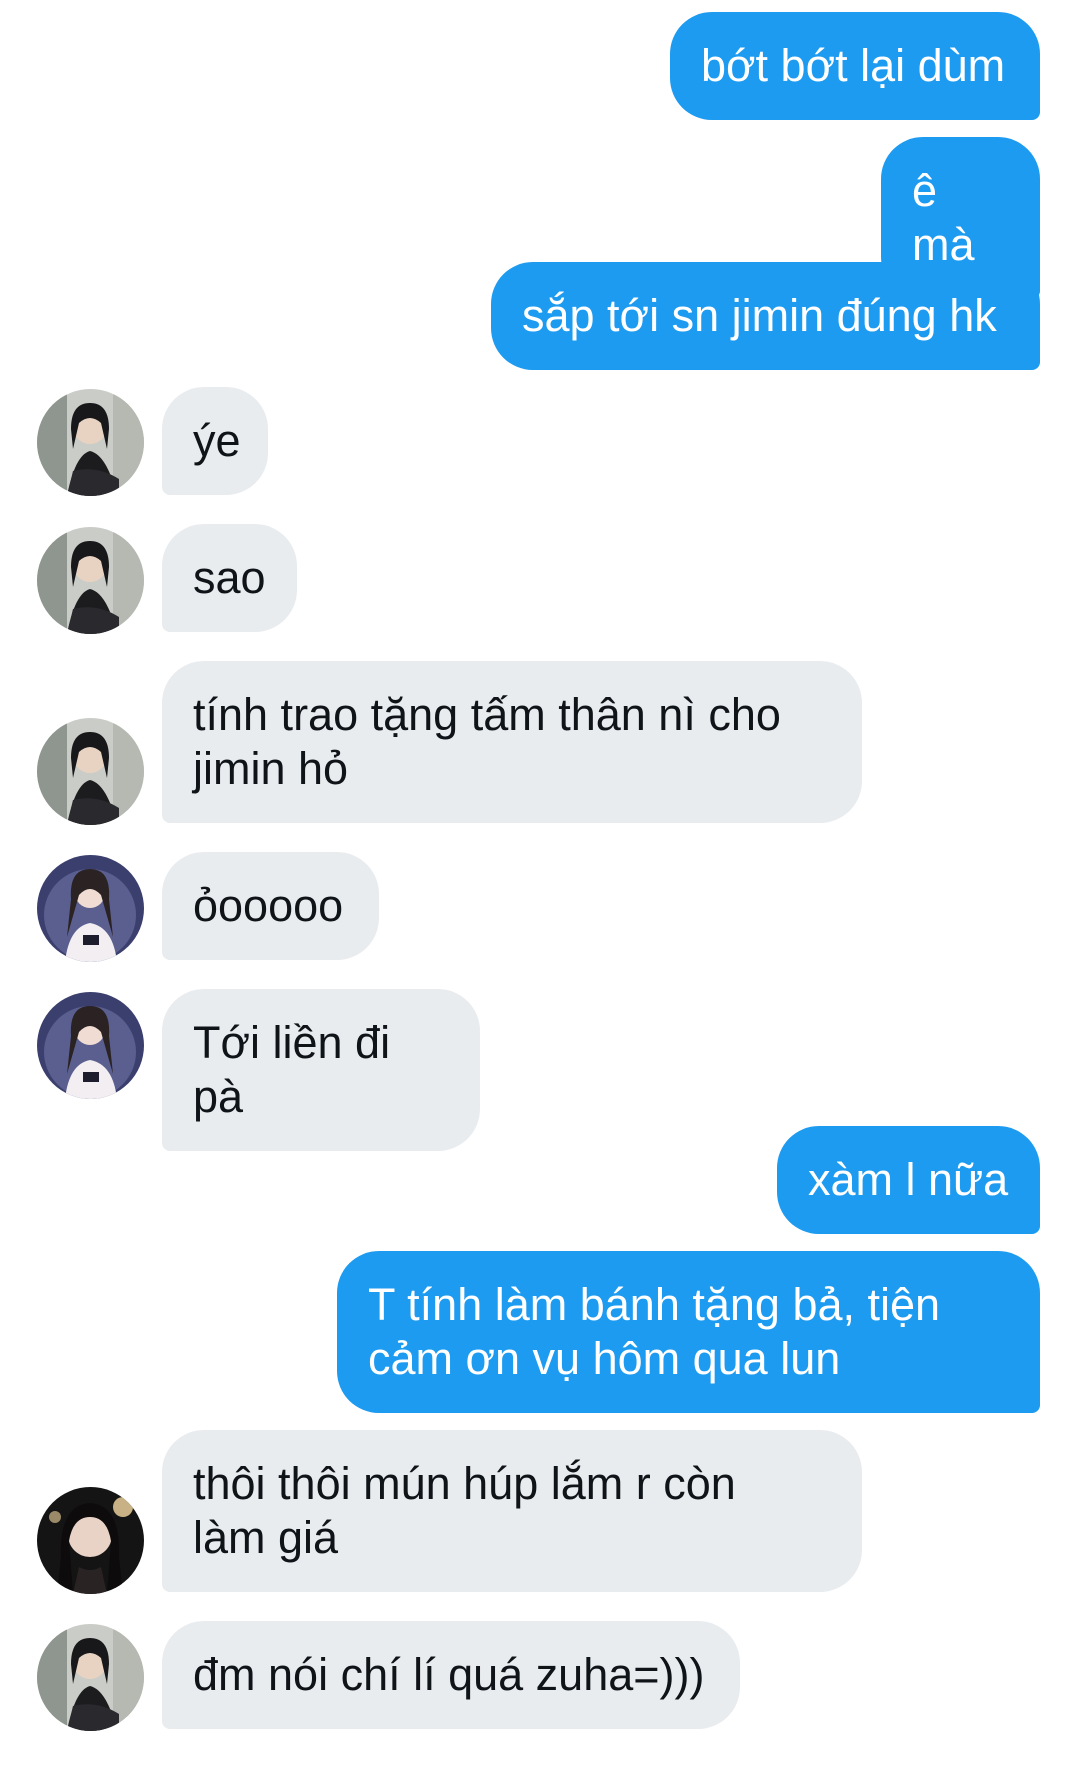  I want to click on message-row-incoming: đm nói chí lí quá zuha=))), so click(536, 1677).